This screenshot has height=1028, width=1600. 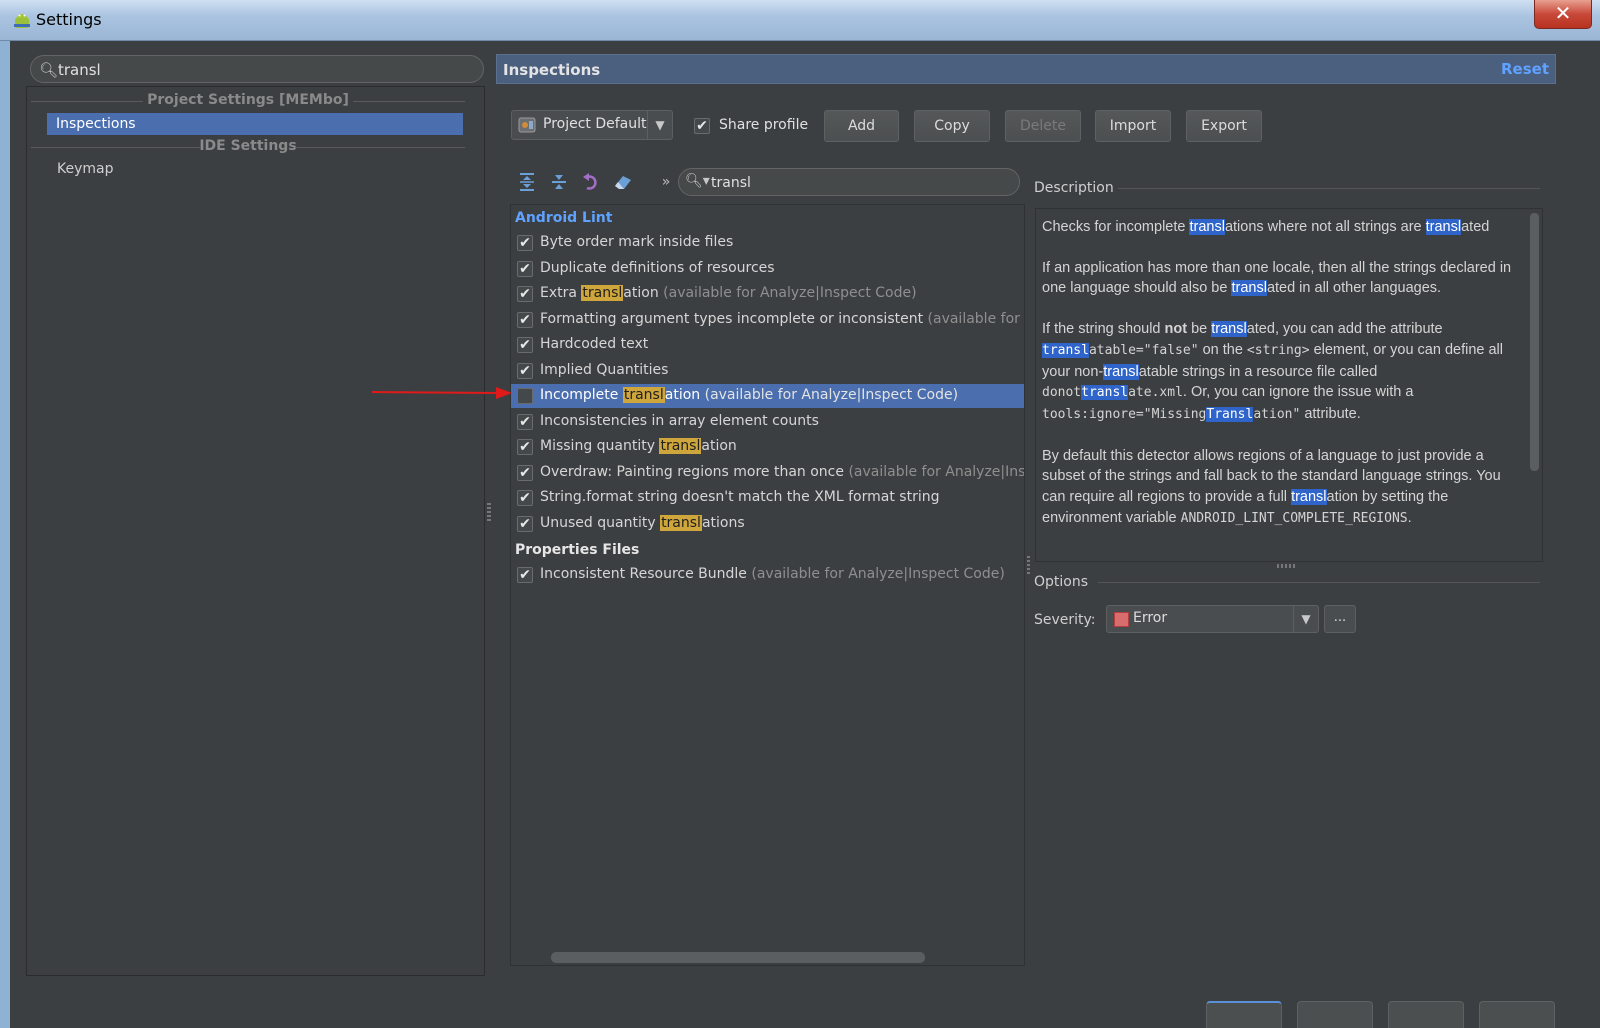 What do you see at coordinates (1244, 1014) in the screenshot?
I see `ok-button` at bounding box center [1244, 1014].